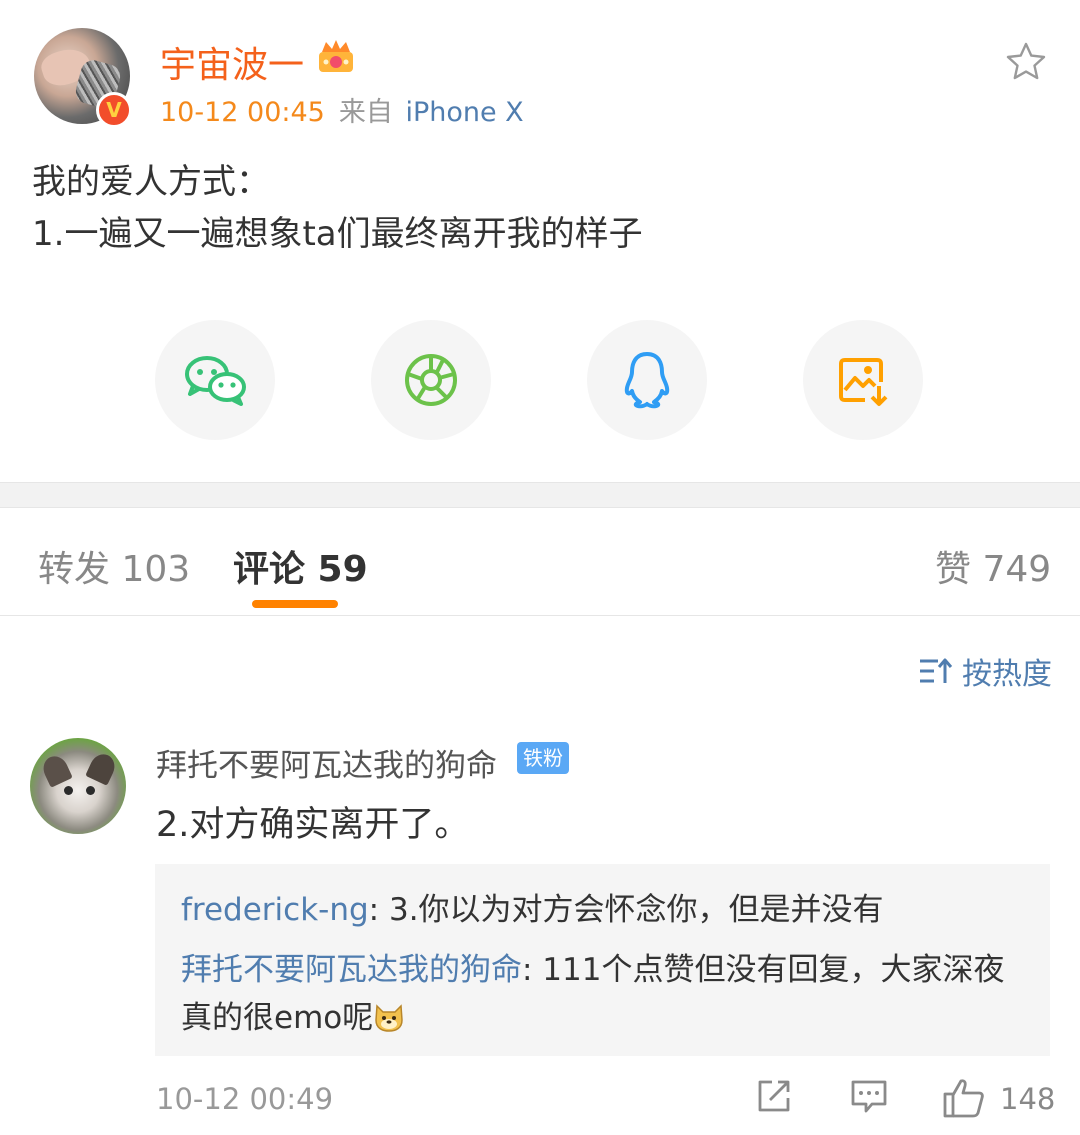  I want to click on post-device: iPhone X, so click(464, 112).